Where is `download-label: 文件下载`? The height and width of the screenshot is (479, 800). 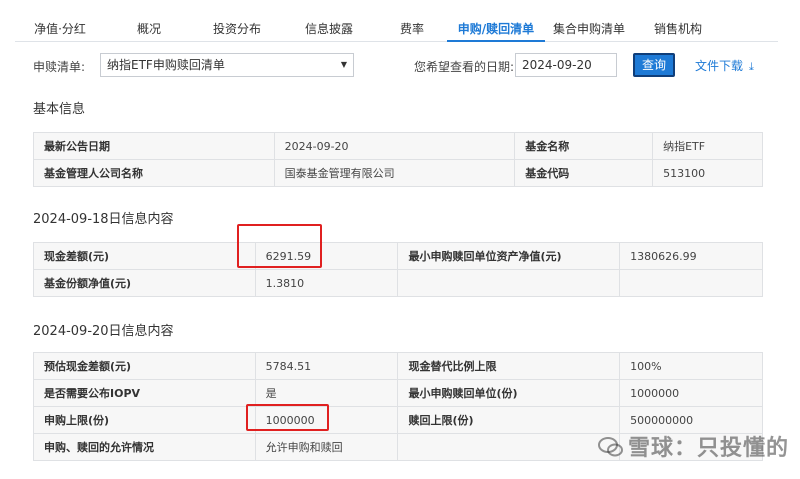
download-label: 文件下载 is located at coordinates (719, 66).